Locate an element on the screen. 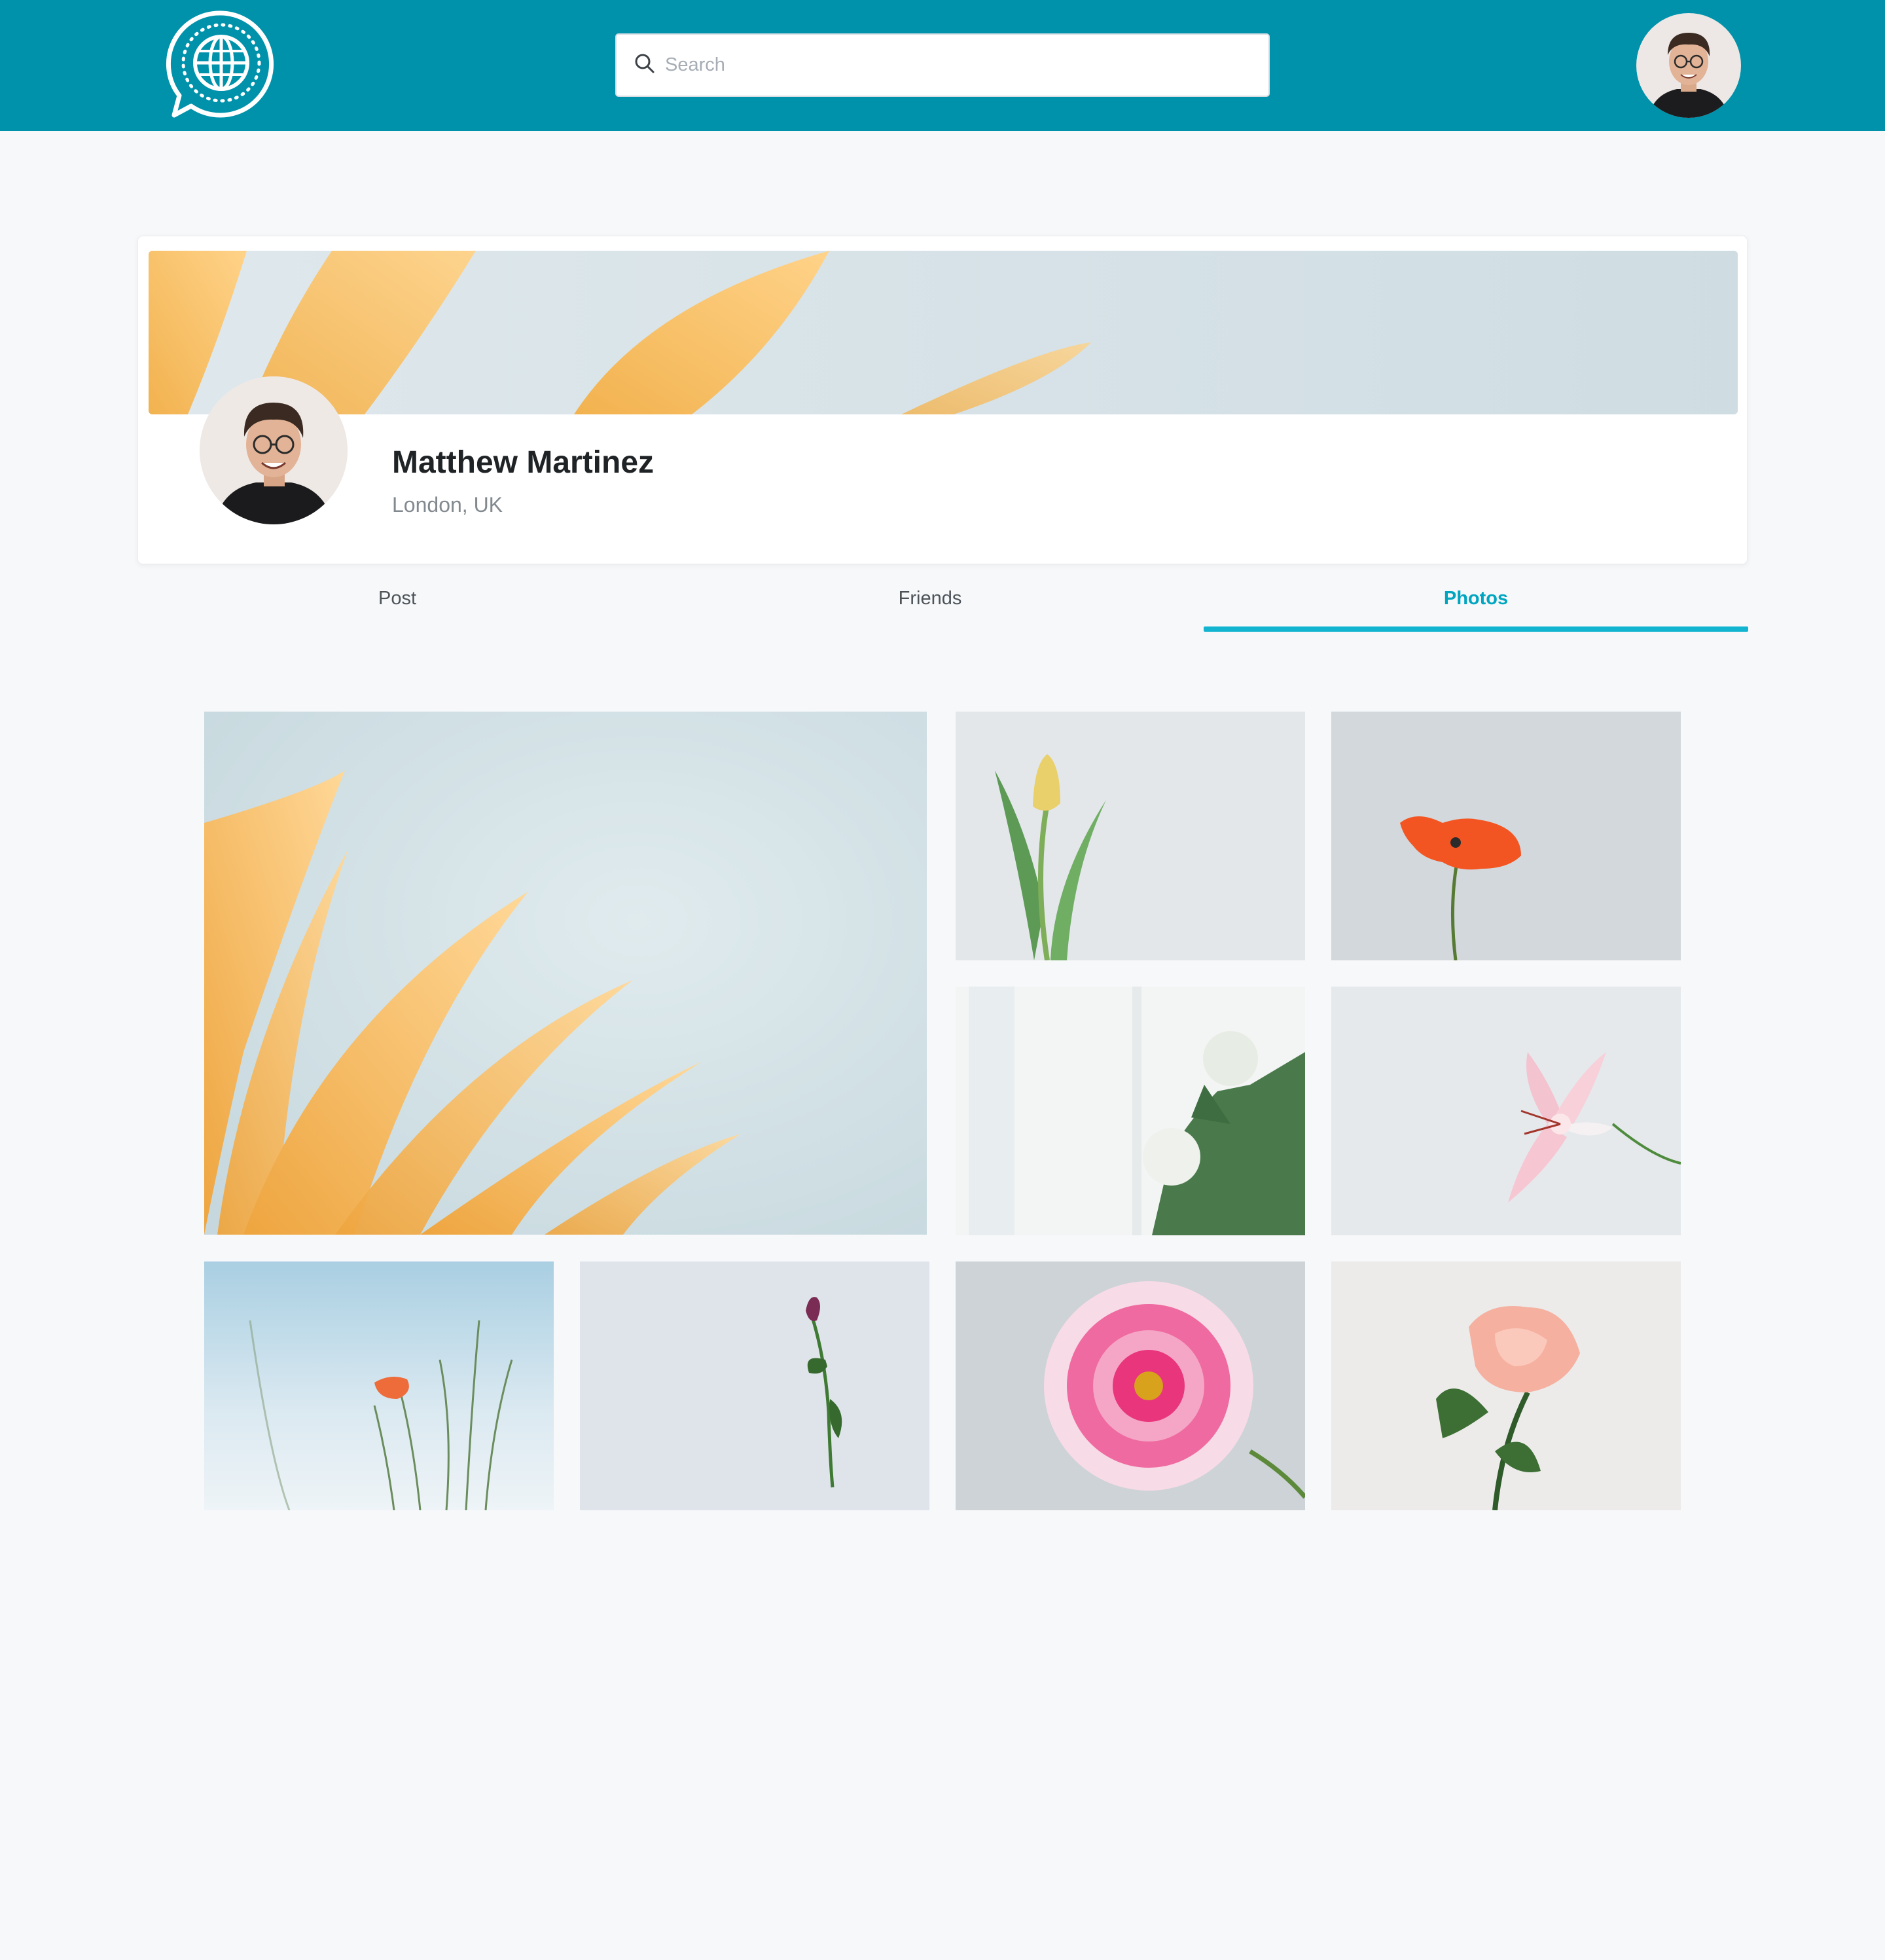 The width and height of the screenshot is (1885, 1960). profile-avatar is located at coordinates (274, 450).